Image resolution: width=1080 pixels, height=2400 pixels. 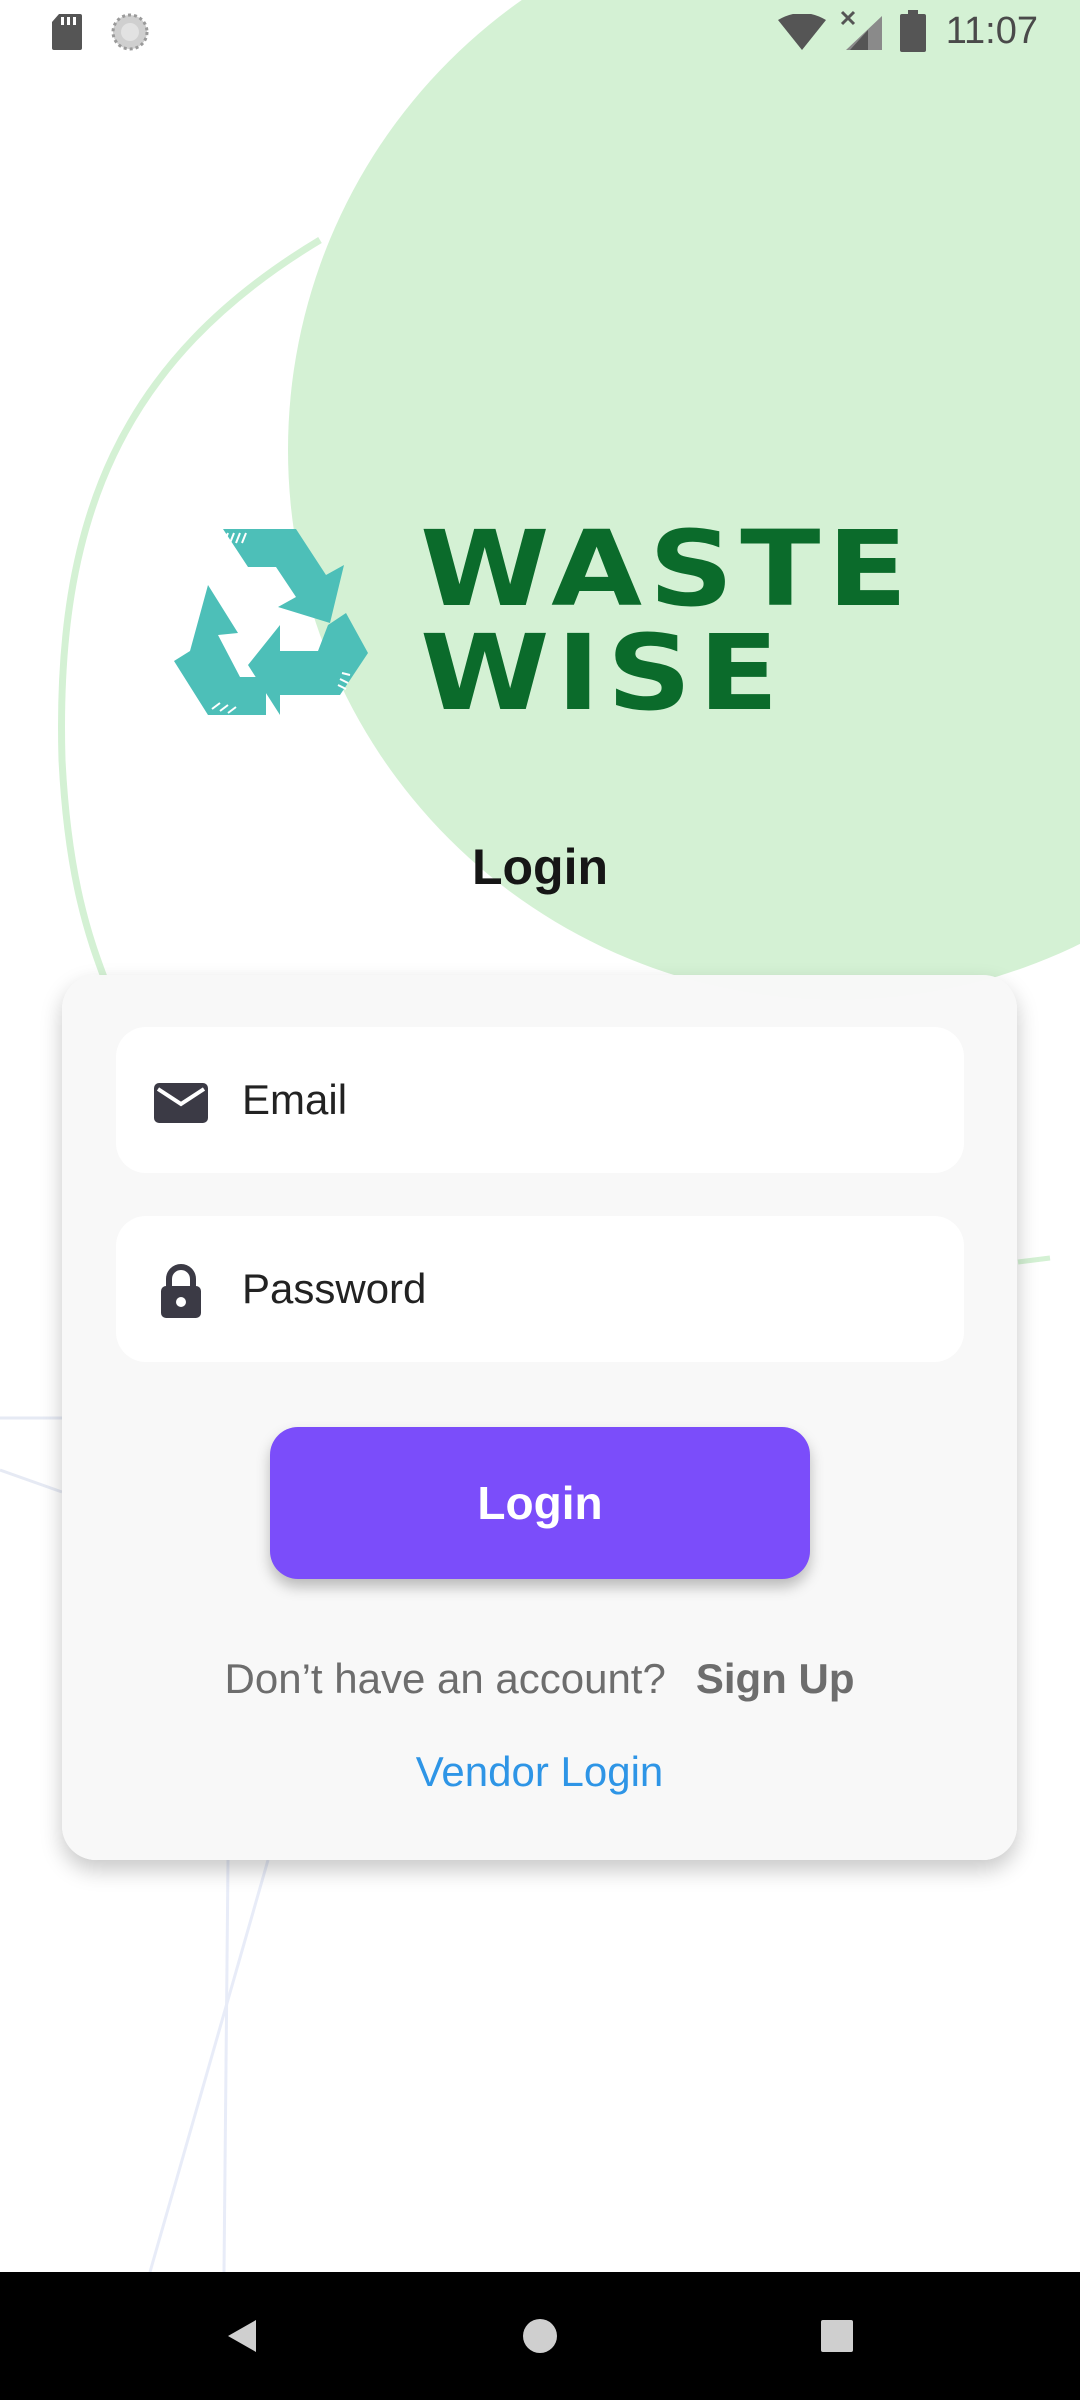 What do you see at coordinates (587, 1100) in the screenshot?
I see `email-input` at bounding box center [587, 1100].